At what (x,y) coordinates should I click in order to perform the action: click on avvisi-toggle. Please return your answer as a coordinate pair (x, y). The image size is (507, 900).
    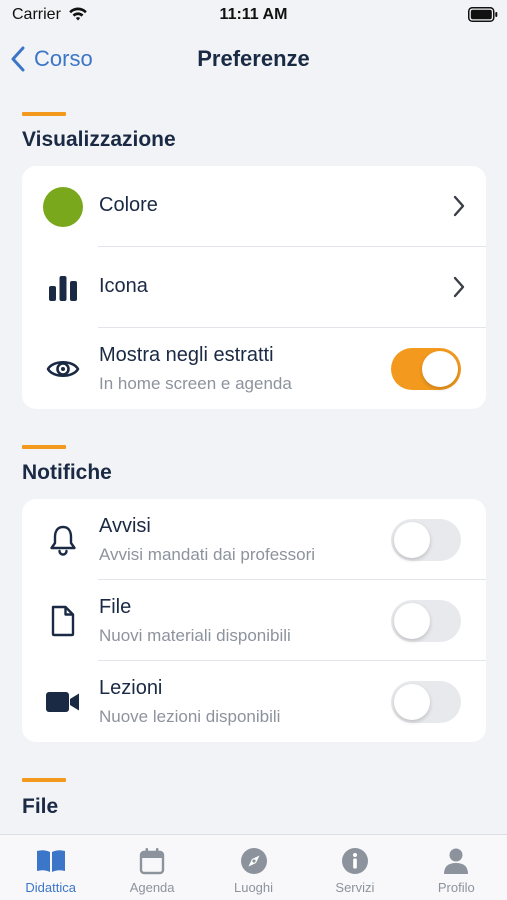
    Looking at the image, I should click on (426, 540).